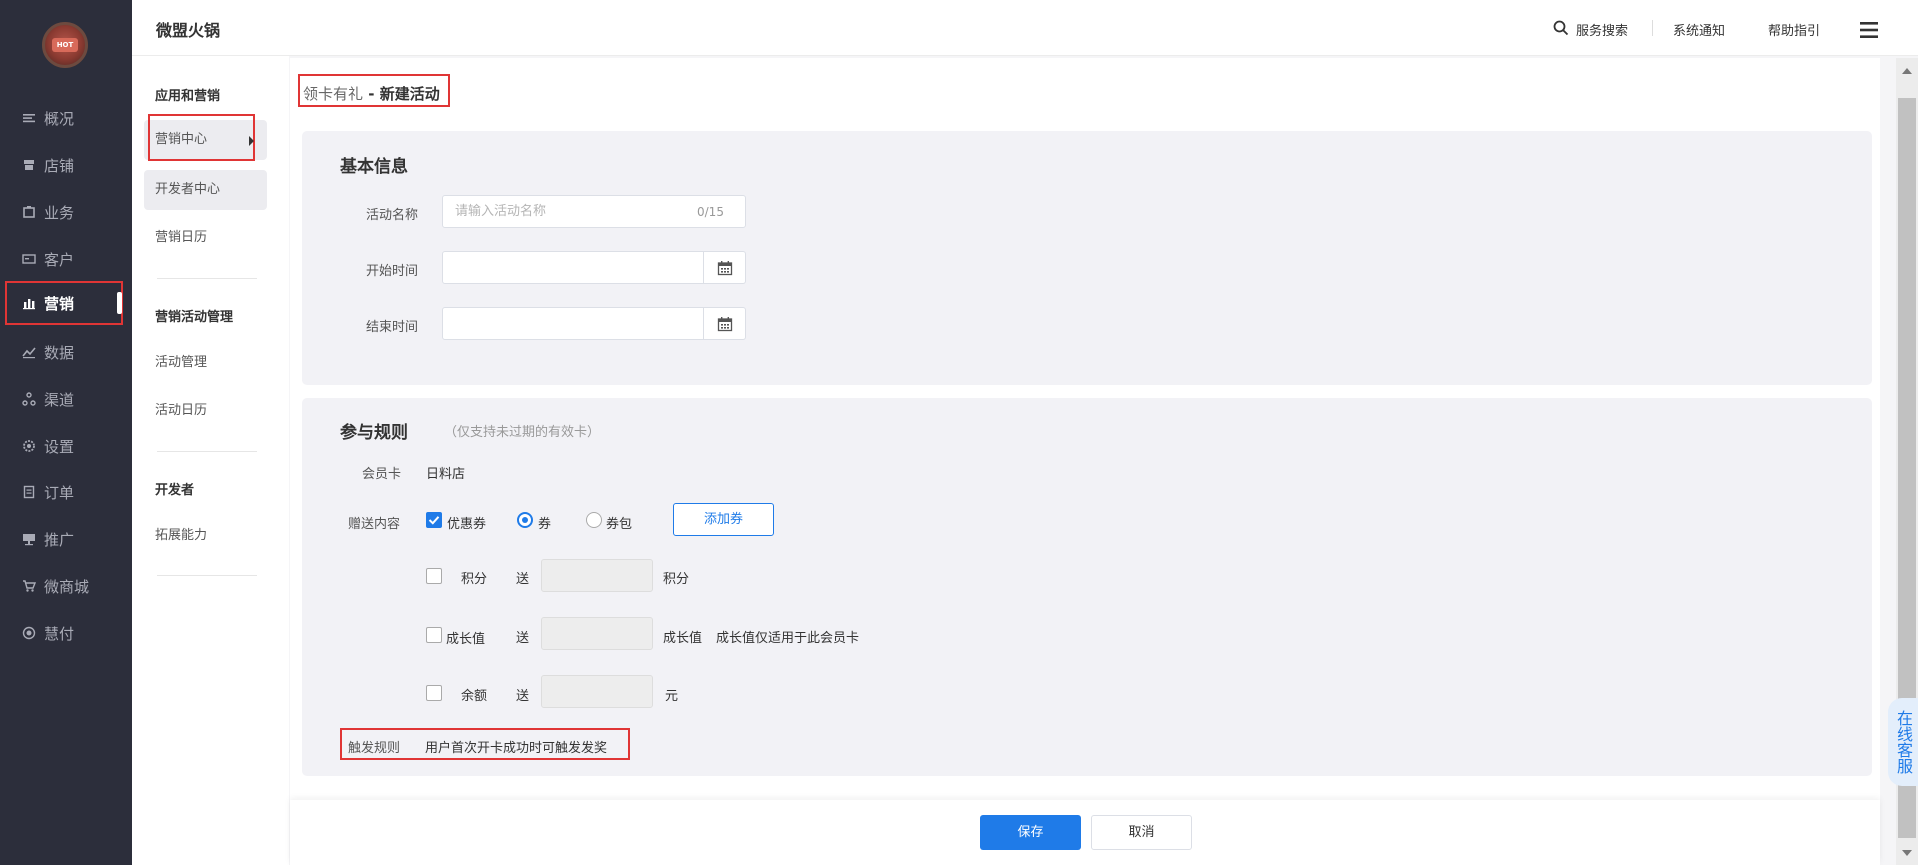  What do you see at coordinates (594, 520) in the screenshot?
I see `coupon-pack-radio` at bounding box center [594, 520].